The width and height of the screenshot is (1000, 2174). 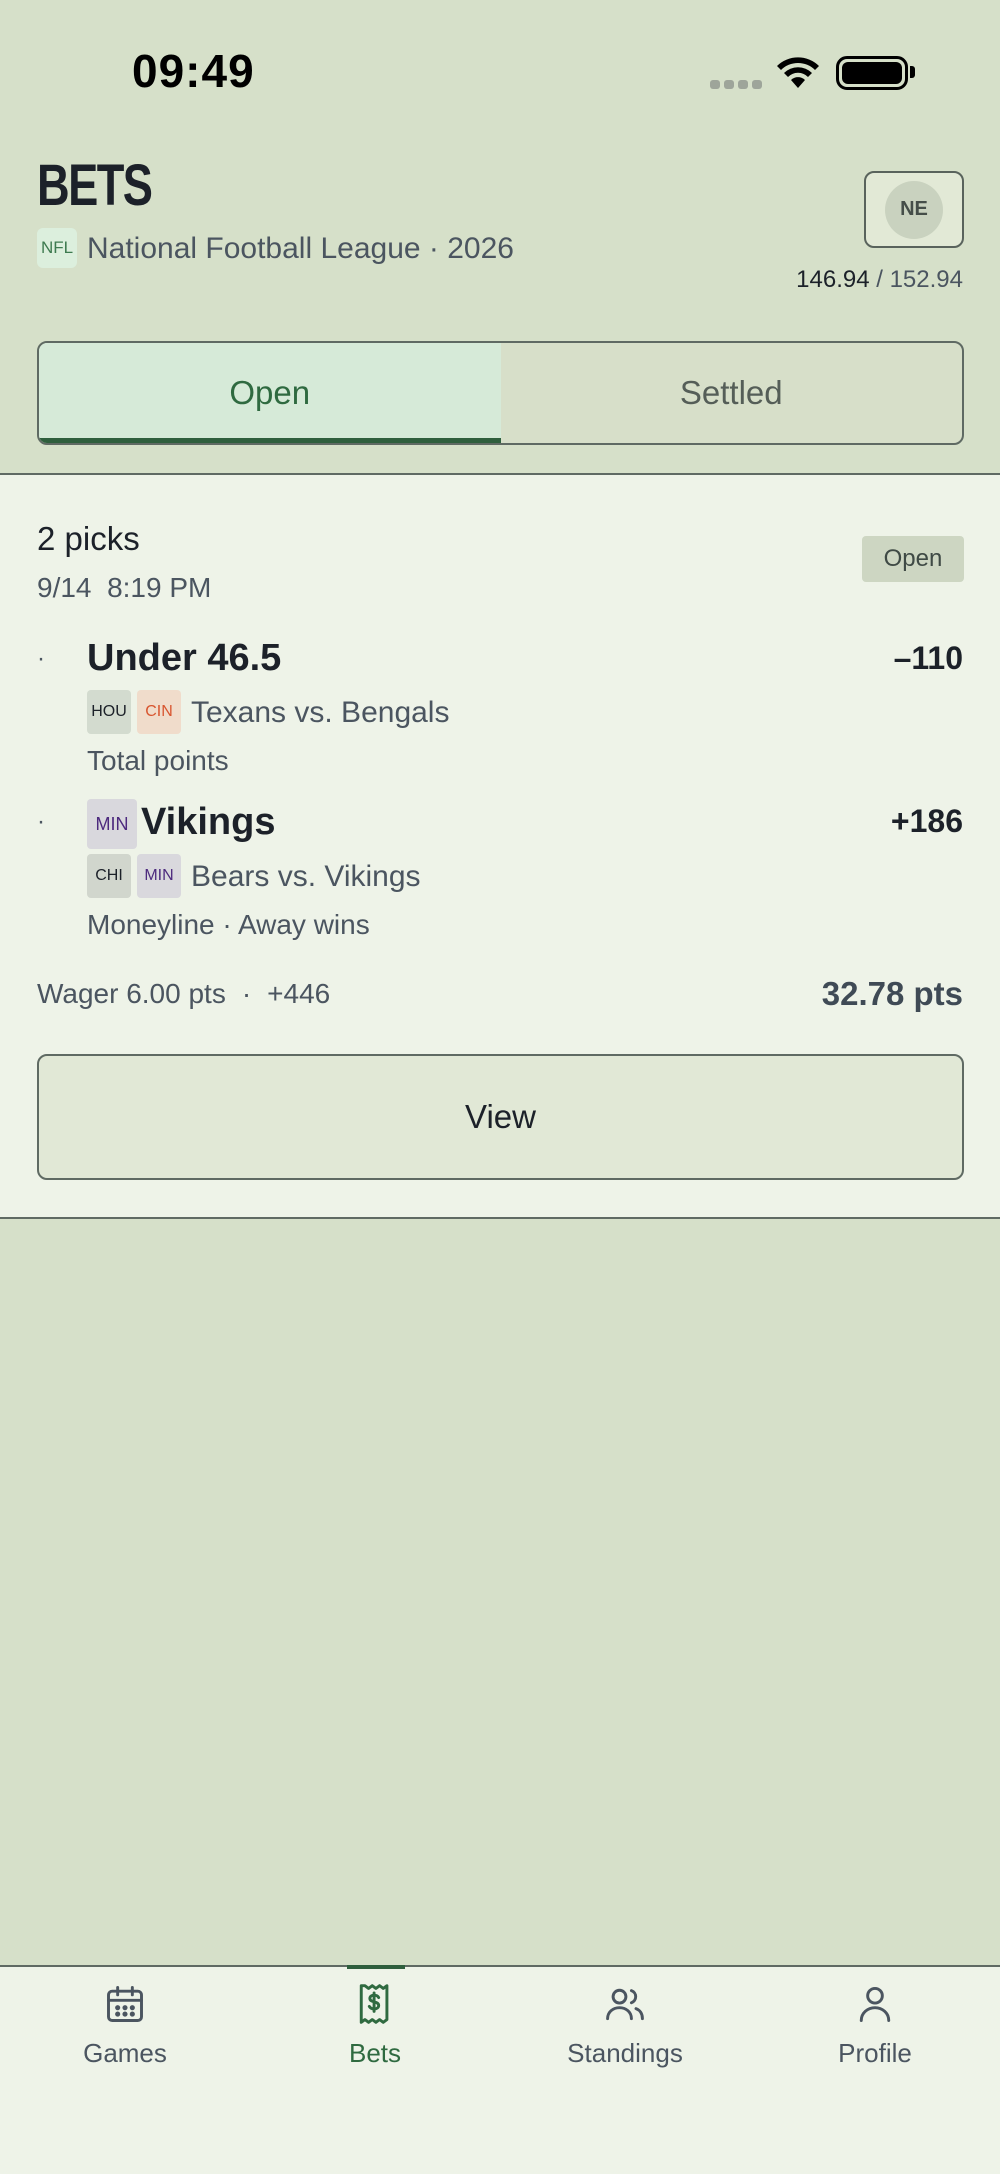 What do you see at coordinates (875, 2053) in the screenshot?
I see `tab-label: Profile` at bounding box center [875, 2053].